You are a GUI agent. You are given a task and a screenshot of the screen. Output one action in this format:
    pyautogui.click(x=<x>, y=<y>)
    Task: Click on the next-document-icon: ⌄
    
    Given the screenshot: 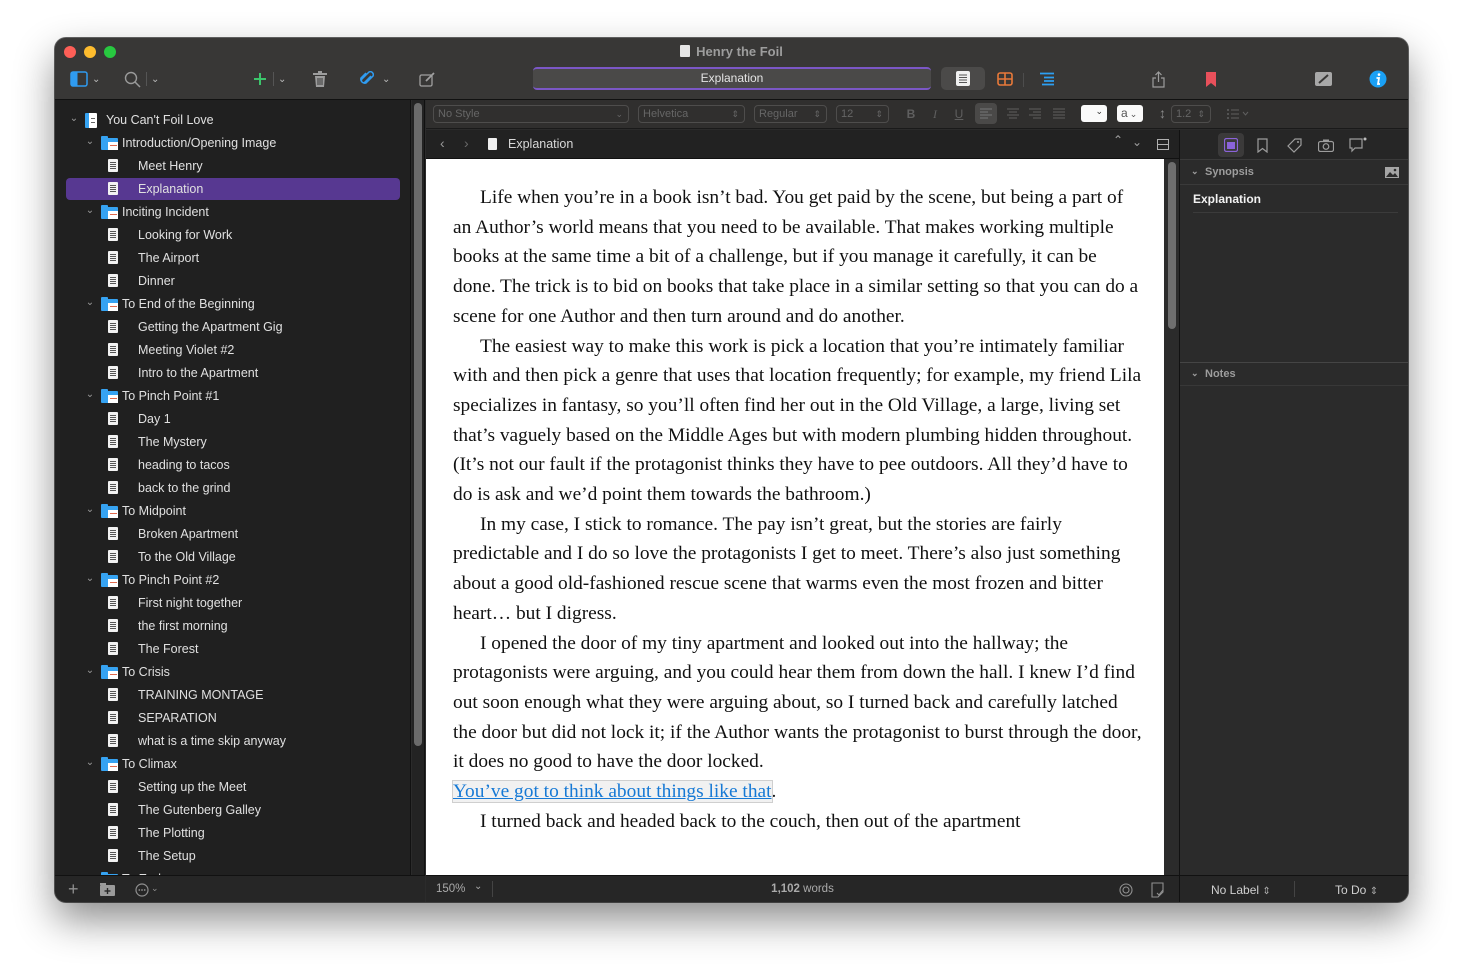 What is the action you would take?
    pyautogui.click(x=1137, y=142)
    